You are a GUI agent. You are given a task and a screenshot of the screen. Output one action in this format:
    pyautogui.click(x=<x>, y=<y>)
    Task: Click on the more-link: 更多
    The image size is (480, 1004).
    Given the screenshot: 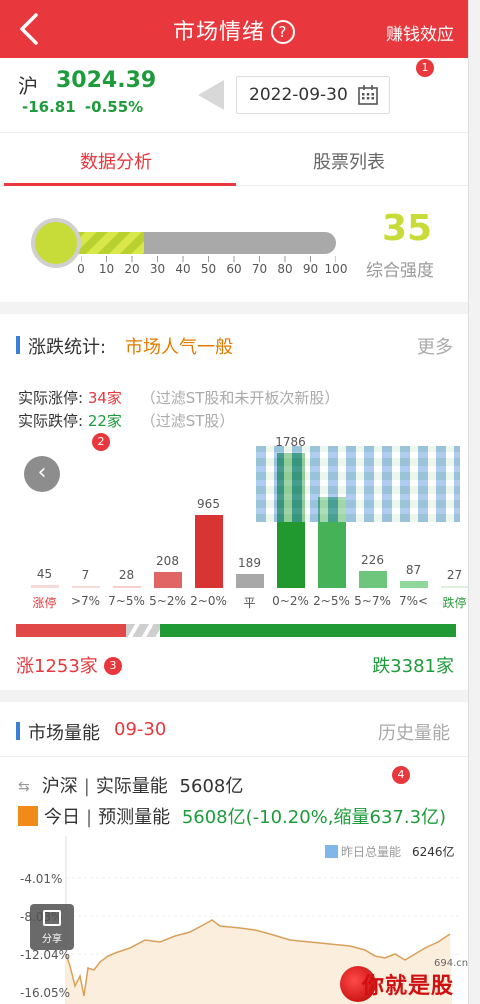 What is the action you would take?
    pyautogui.click(x=435, y=346)
    